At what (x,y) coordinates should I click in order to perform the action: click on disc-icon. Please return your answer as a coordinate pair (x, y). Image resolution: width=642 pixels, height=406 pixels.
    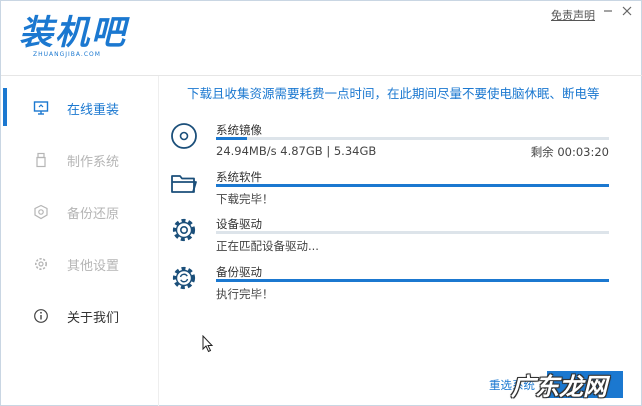
    Looking at the image, I should click on (184, 136).